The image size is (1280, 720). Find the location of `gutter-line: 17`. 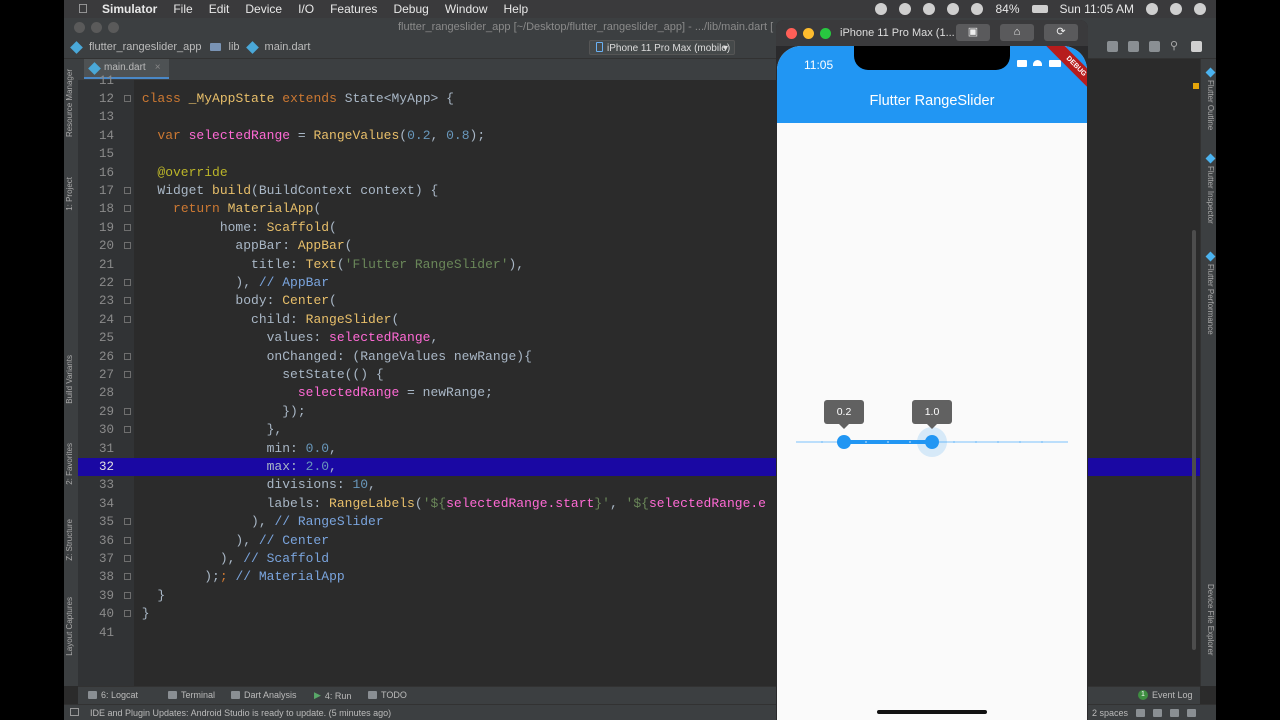

gutter-line: 17 is located at coordinates (106, 191).